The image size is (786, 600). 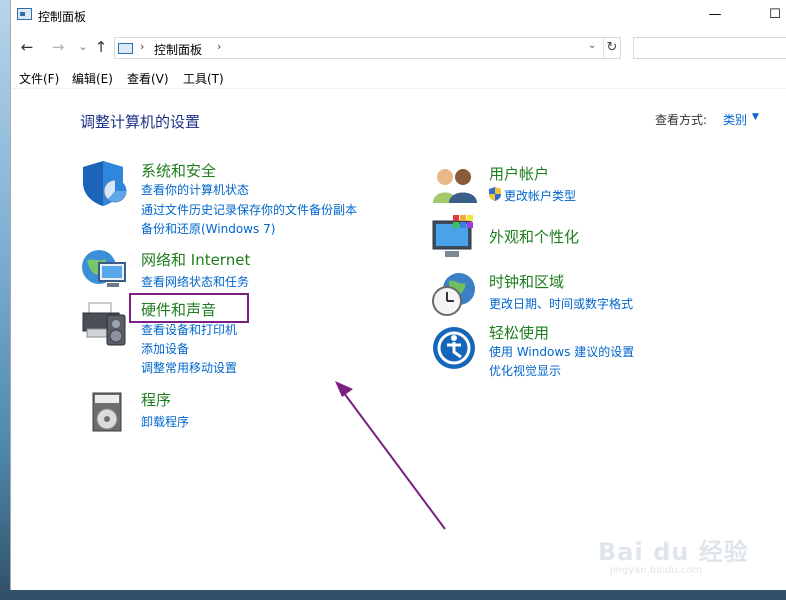 I want to click on category-title: 程序, so click(x=156, y=400).